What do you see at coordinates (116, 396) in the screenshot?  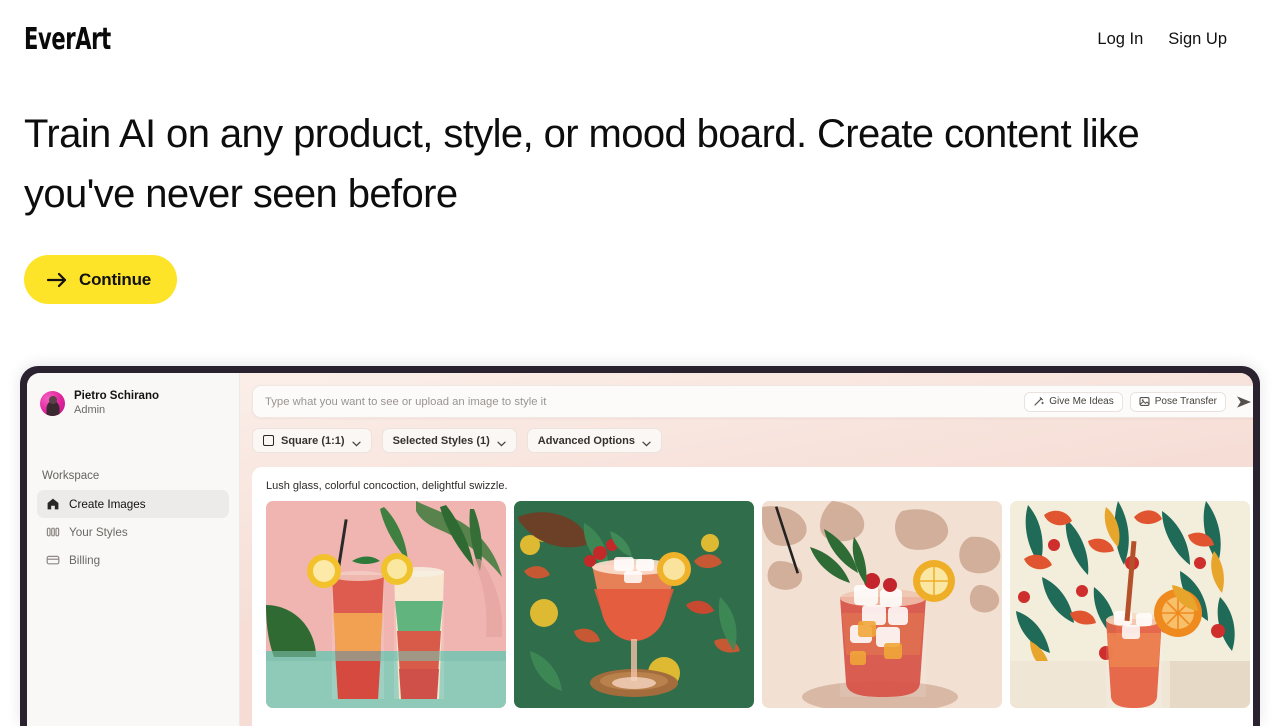 I see `user-name: Pietro Schirano` at bounding box center [116, 396].